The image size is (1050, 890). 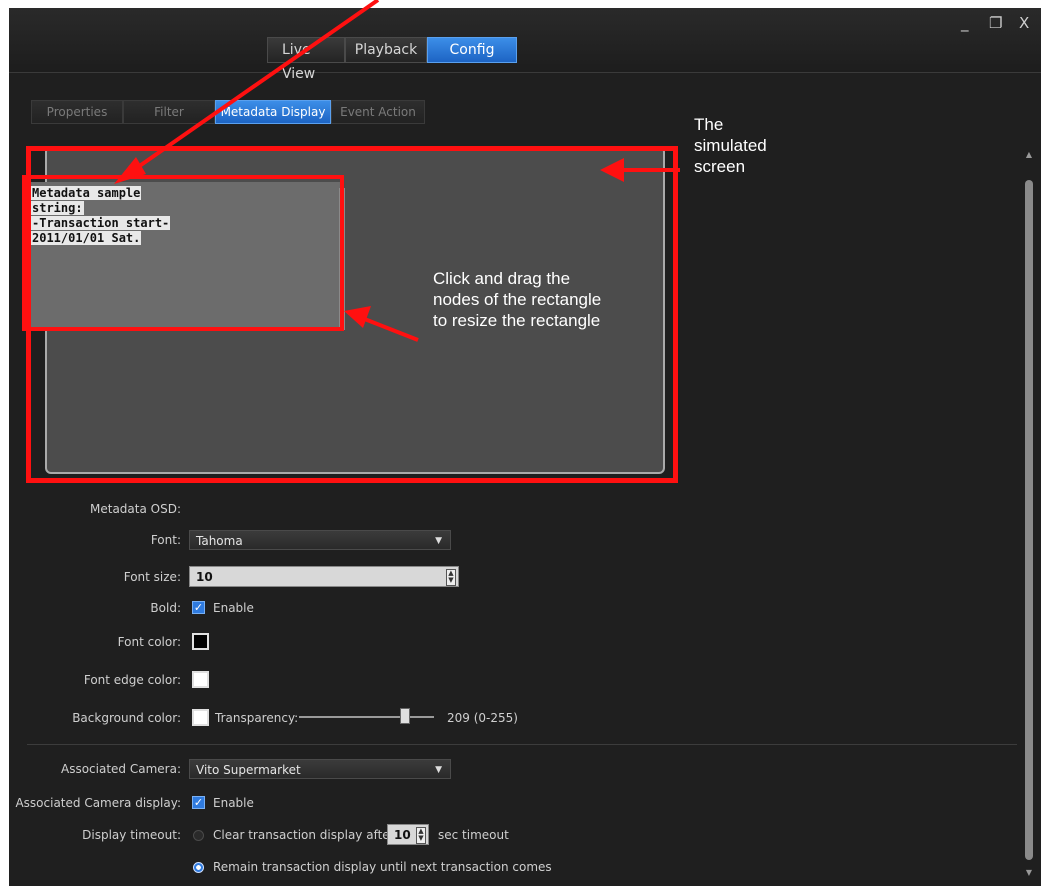 What do you see at coordinates (165, 608) in the screenshot?
I see `bold-label: Bold:` at bounding box center [165, 608].